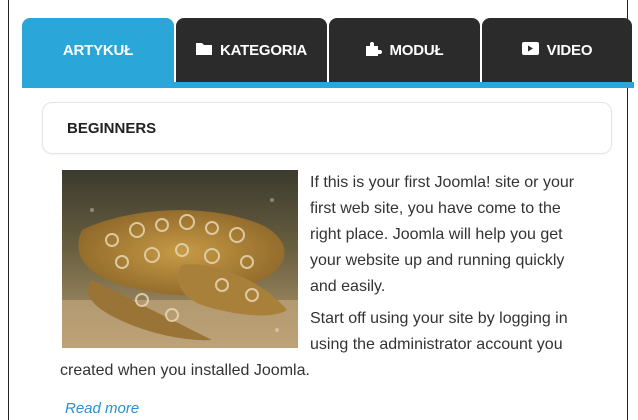 This screenshot has width=638, height=420. What do you see at coordinates (327, 128) in the screenshot?
I see `article-heading: BEGINNERS` at bounding box center [327, 128].